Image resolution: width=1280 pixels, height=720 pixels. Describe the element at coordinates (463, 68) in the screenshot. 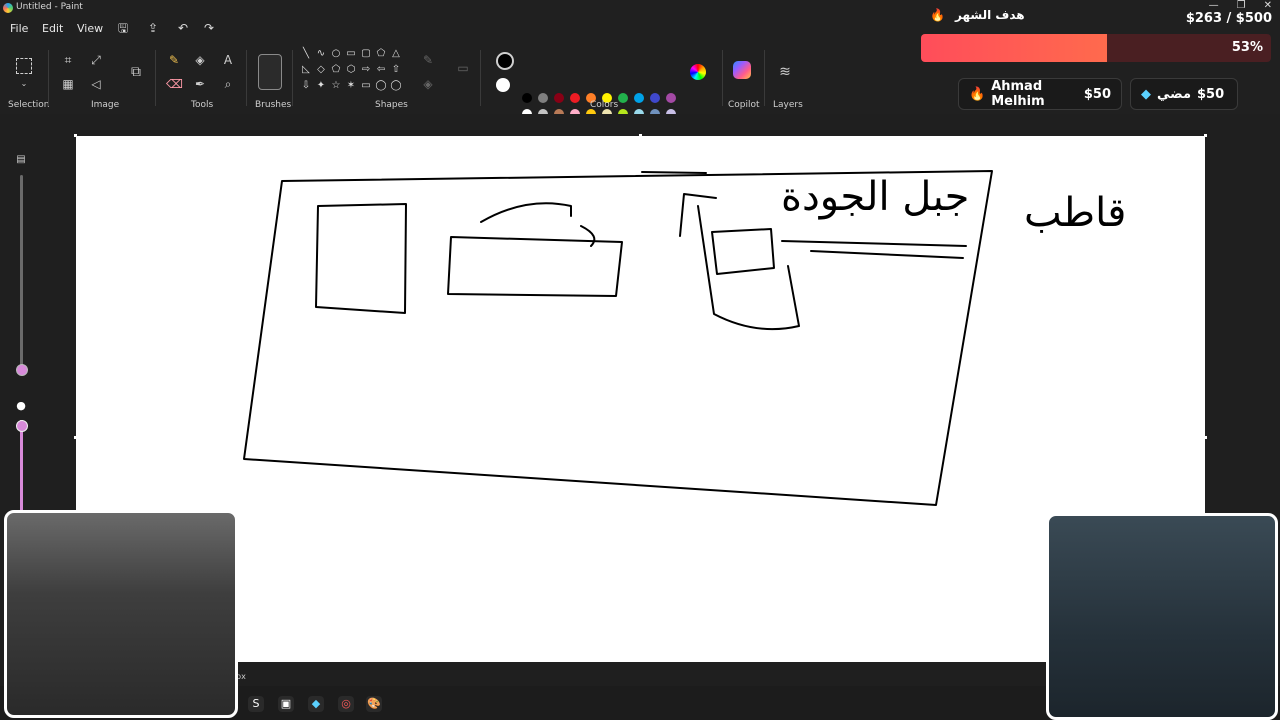

I see `size-icon: ▭` at that location.